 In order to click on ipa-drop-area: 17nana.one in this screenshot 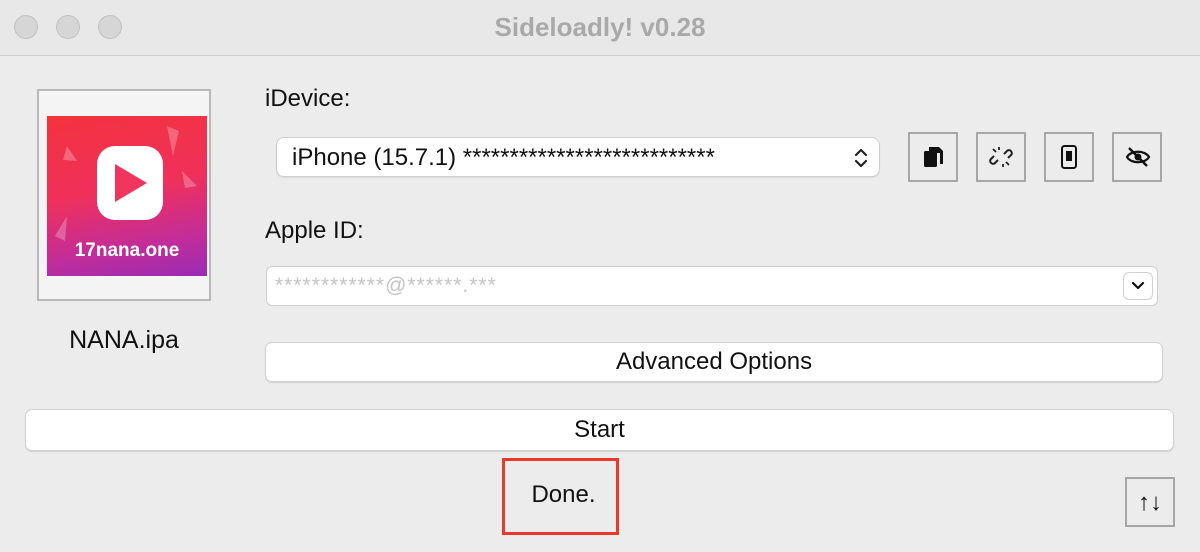, I will do `click(124, 195)`.